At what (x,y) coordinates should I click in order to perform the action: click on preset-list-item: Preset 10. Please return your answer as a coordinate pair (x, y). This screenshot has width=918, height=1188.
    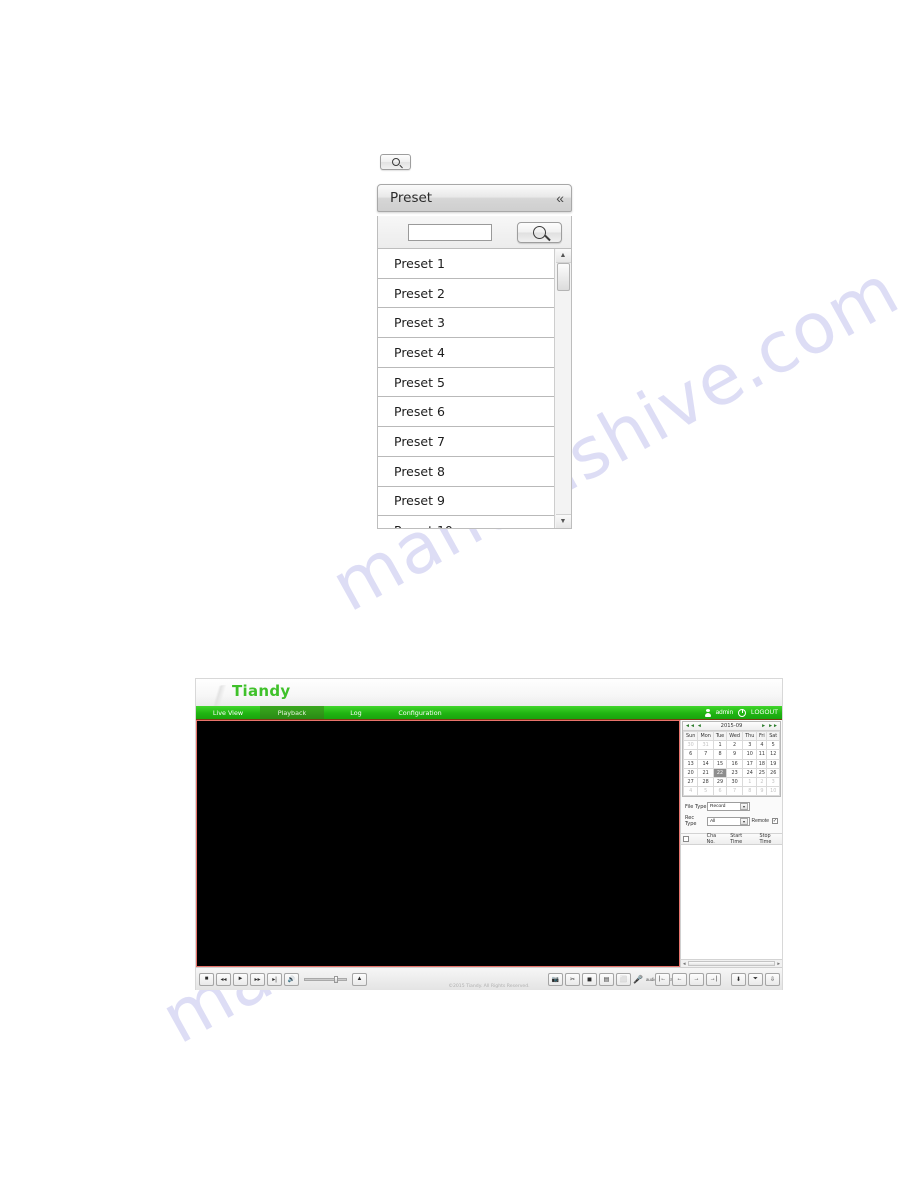
    Looking at the image, I should click on (466, 522).